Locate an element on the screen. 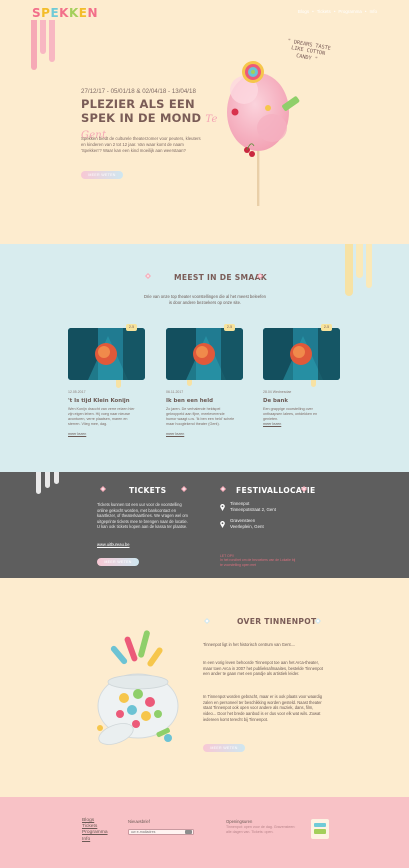 The height and width of the screenshot is (868, 409). popular-title: MEEST IN DE SMAAK is located at coordinates (220, 277).